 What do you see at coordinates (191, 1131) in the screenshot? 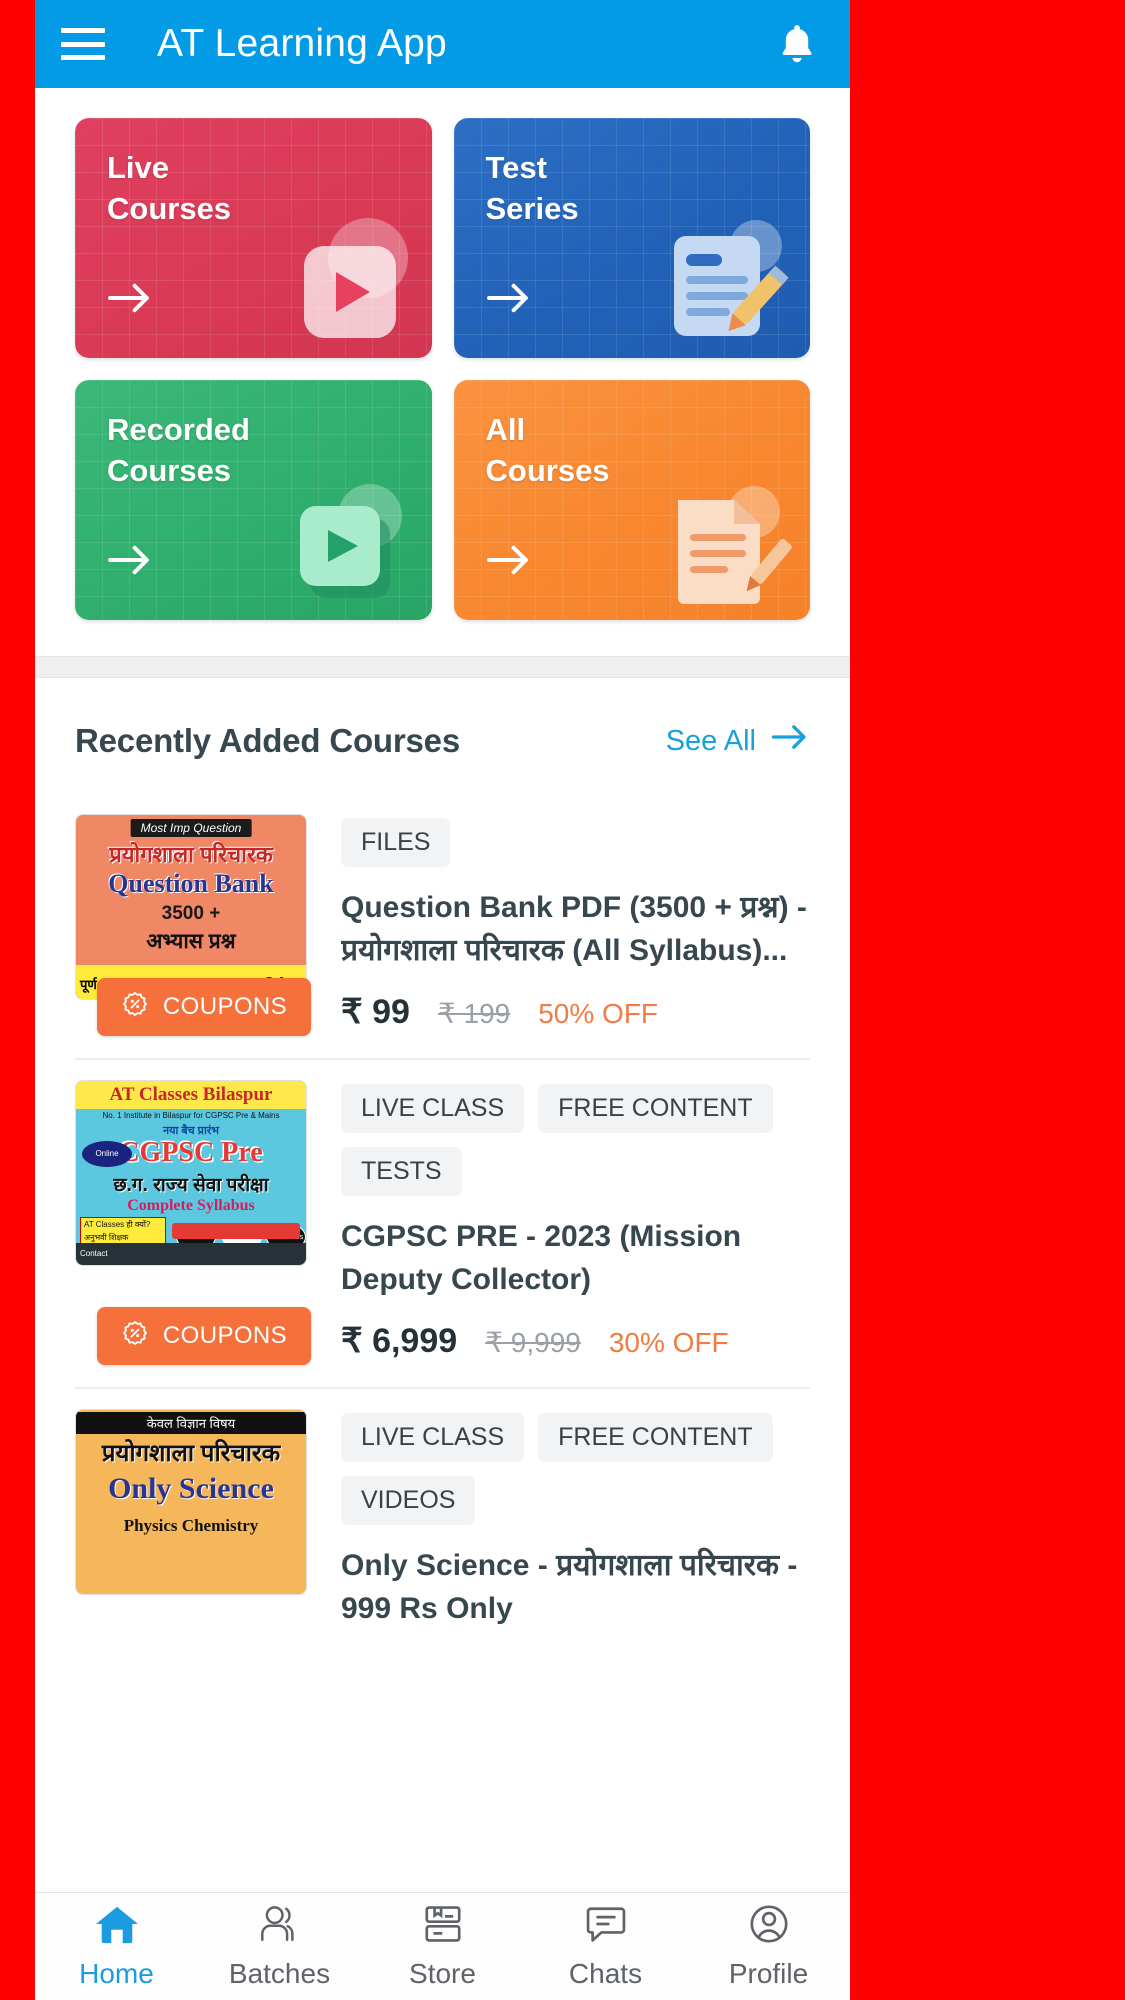
I see `poster-subtitle-2: नया बैच प्रारंभ` at bounding box center [191, 1131].